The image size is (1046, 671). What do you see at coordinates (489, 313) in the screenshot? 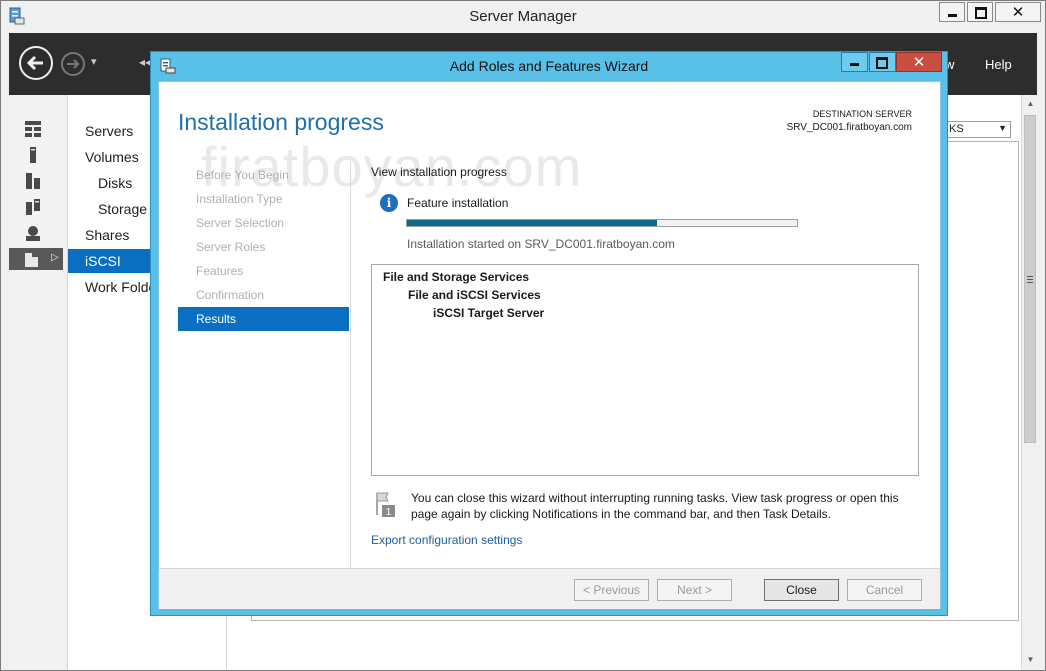
I see `result-iscsi-target-server: iSCSI Target Server` at bounding box center [489, 313].